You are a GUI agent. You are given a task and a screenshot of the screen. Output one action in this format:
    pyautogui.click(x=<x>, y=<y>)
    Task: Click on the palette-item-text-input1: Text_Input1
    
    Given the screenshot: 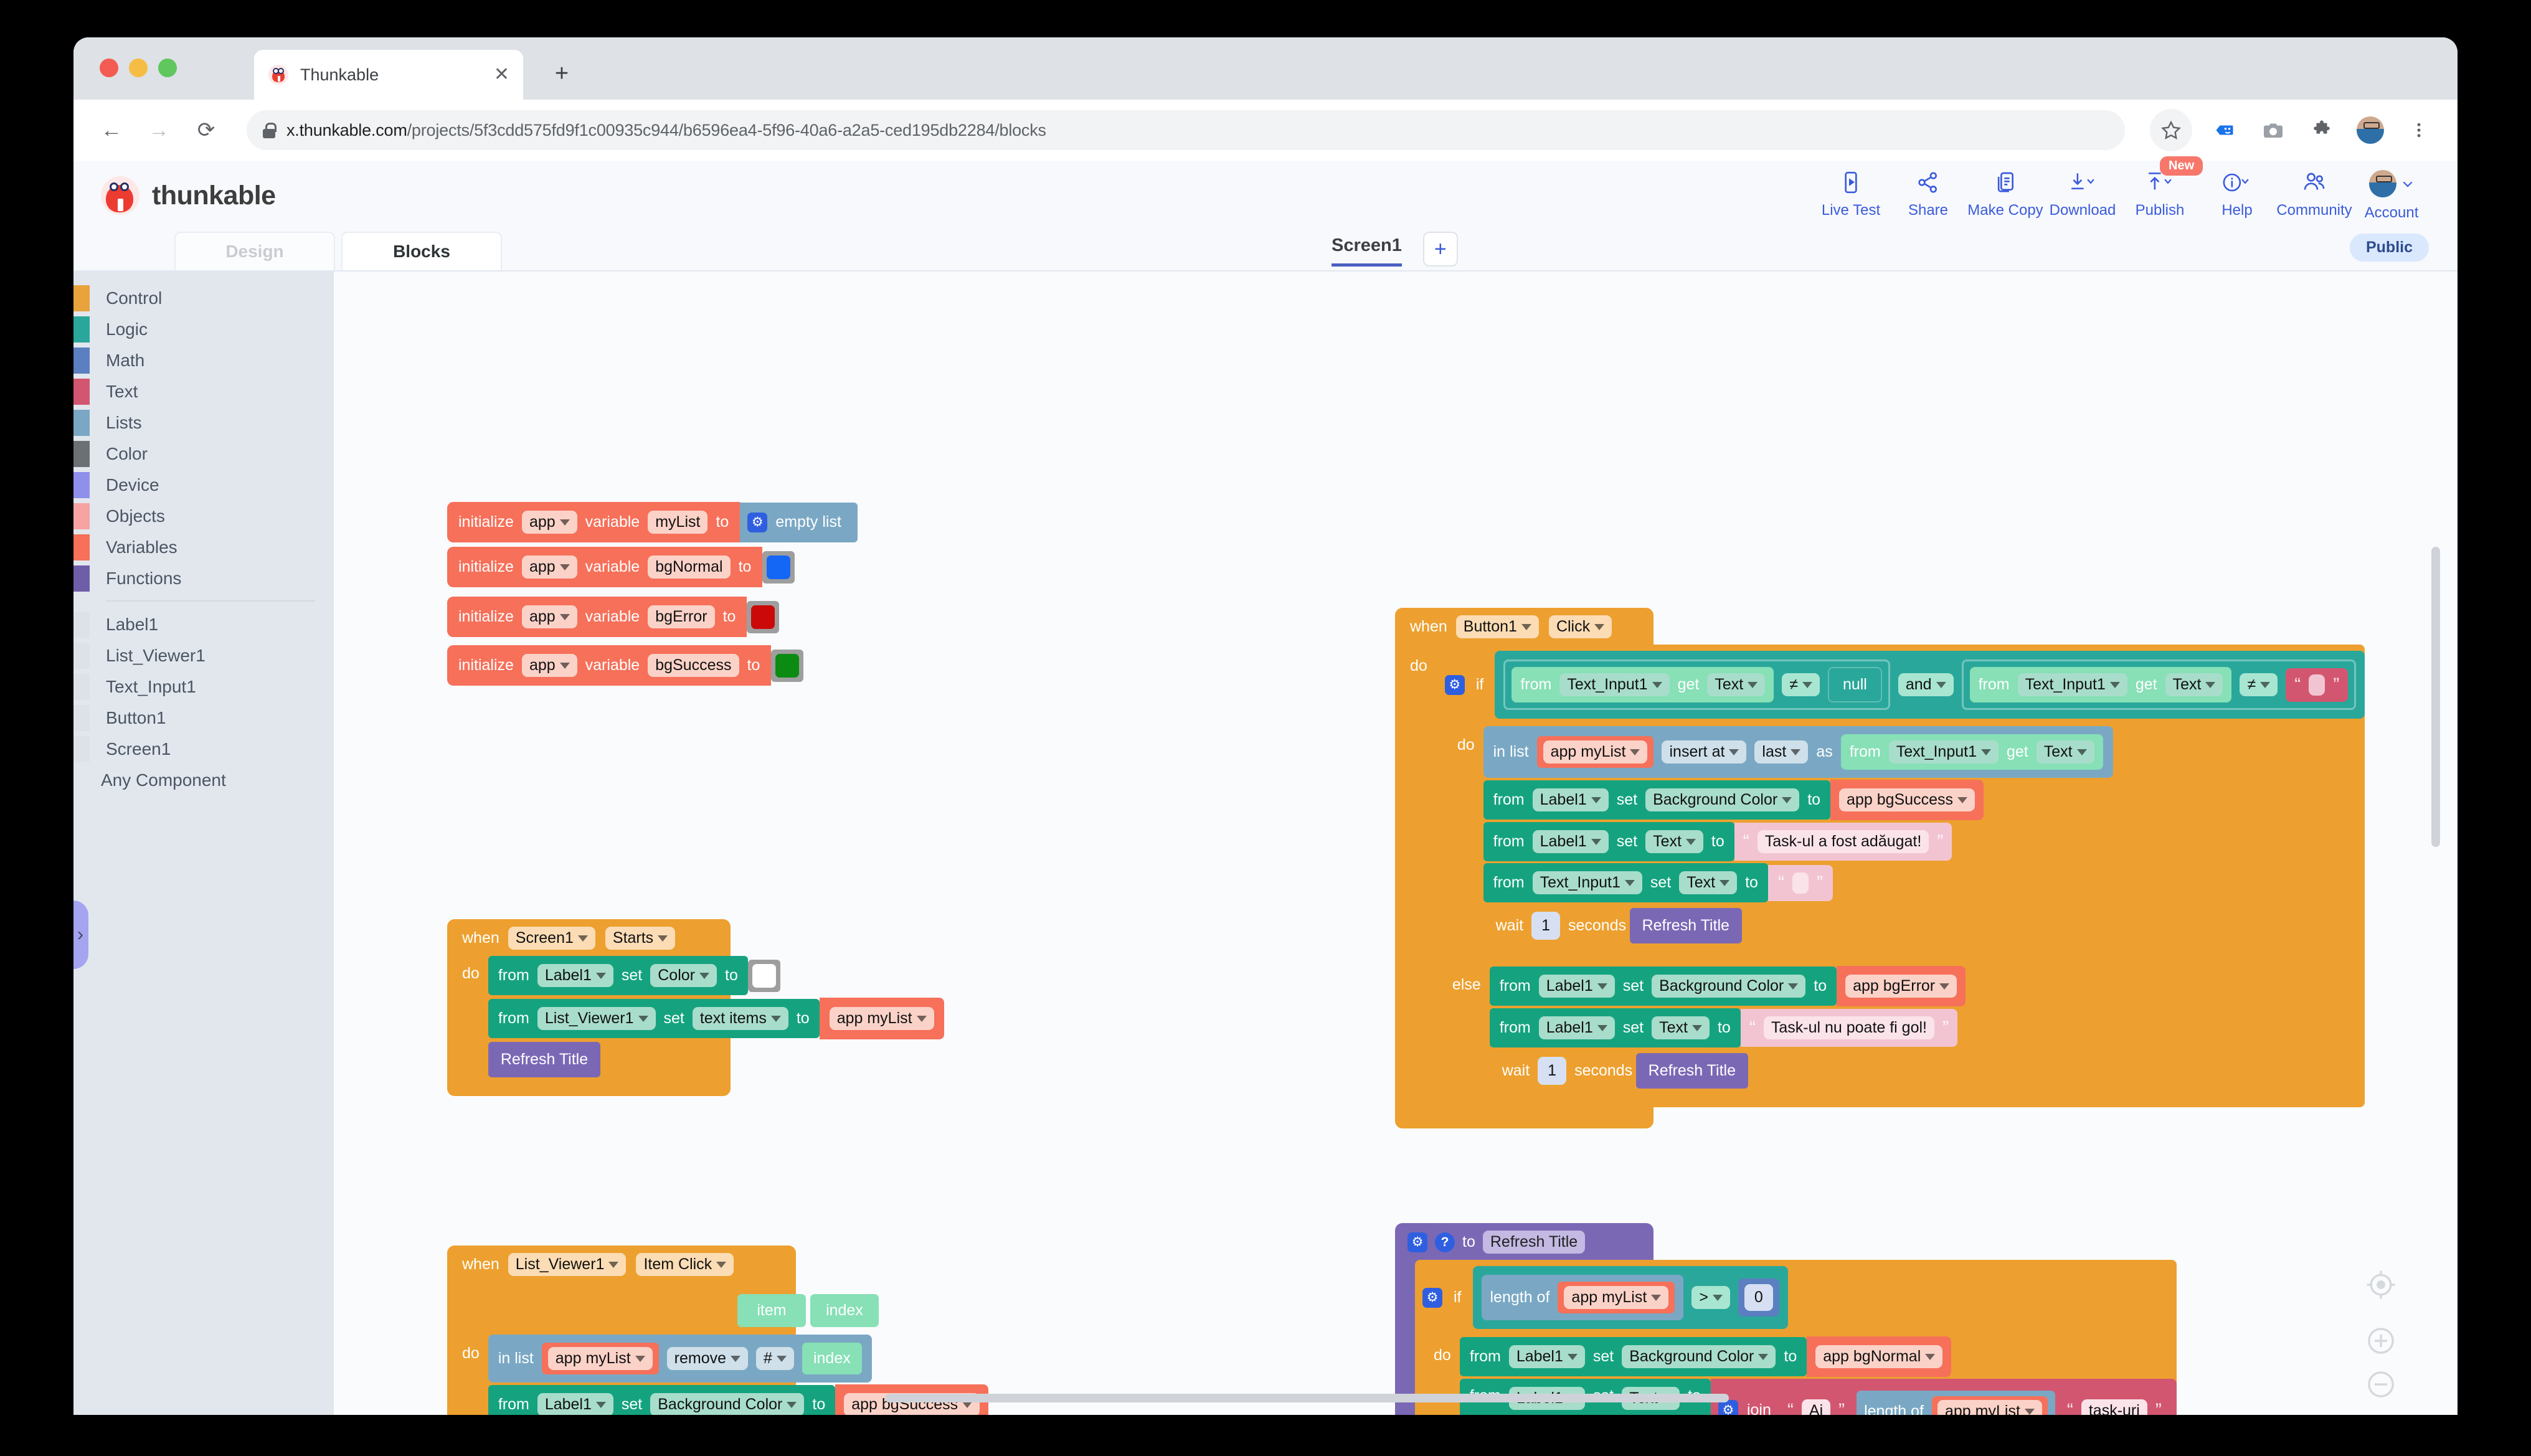 What is the action you would take?
    pyautogui.click(x=203, y=686)
    